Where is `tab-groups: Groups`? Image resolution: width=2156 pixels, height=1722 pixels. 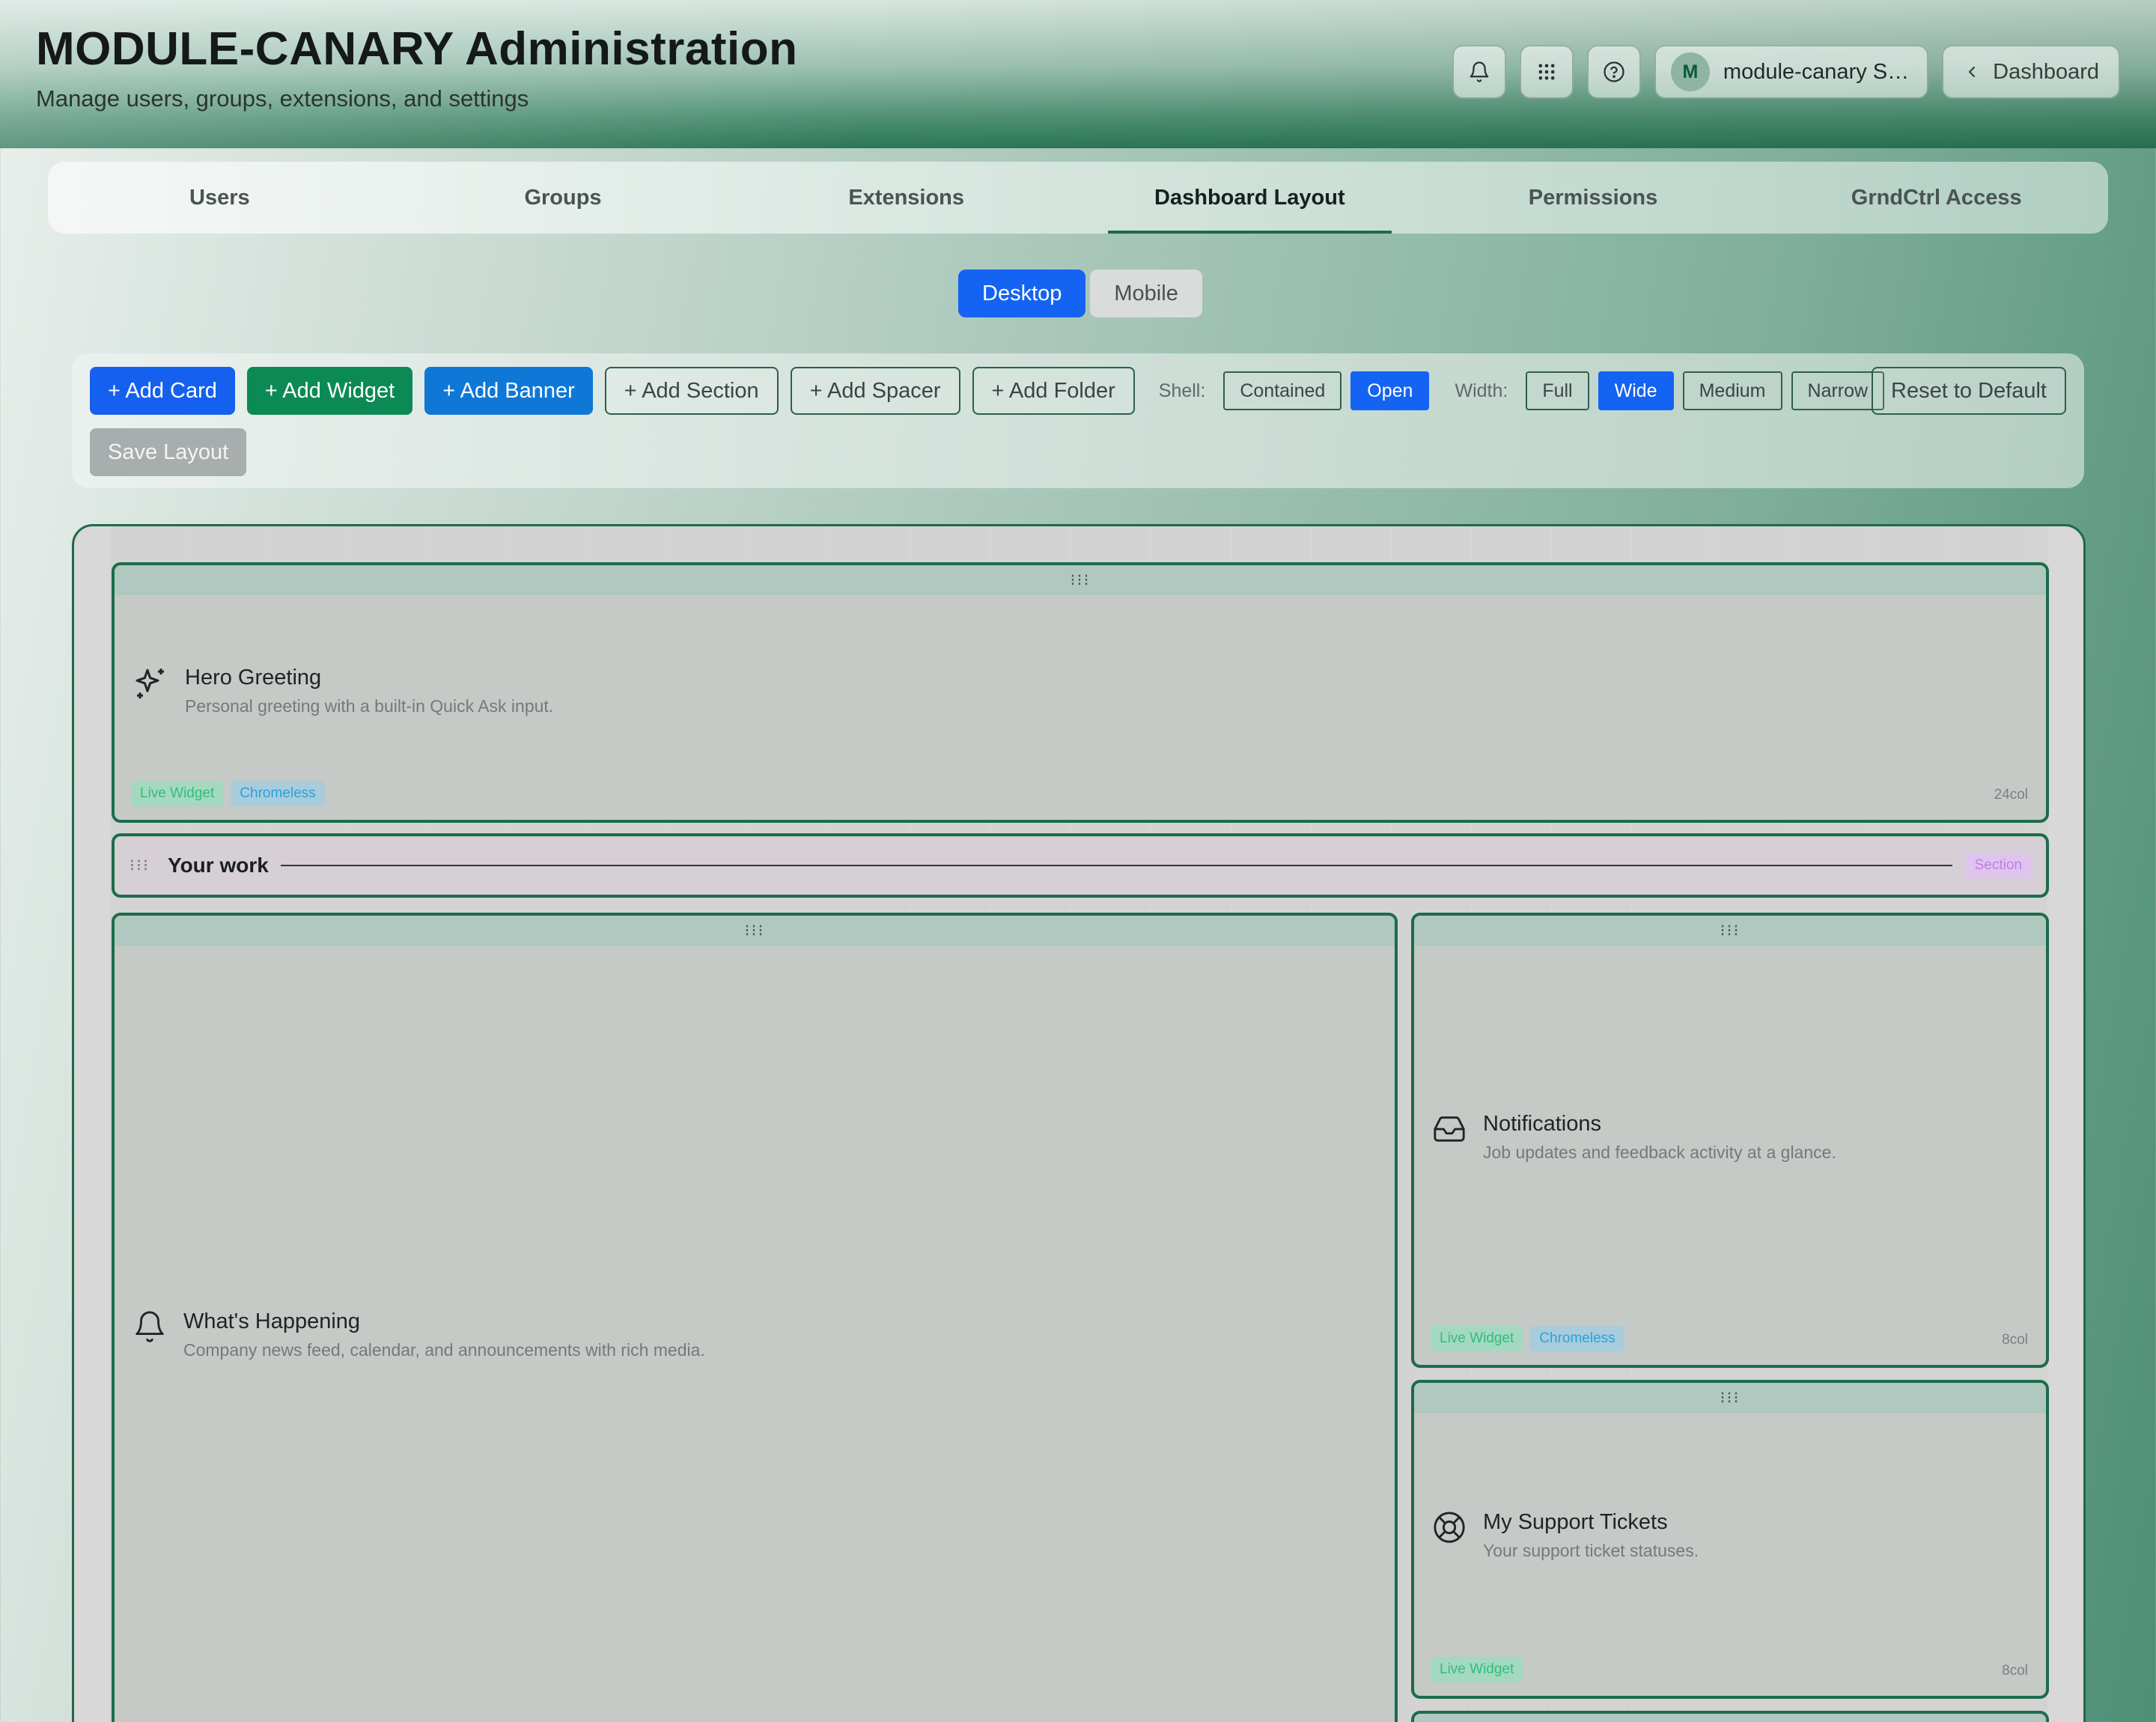 tab-groups: Groups is located at coordinates (563, 198).